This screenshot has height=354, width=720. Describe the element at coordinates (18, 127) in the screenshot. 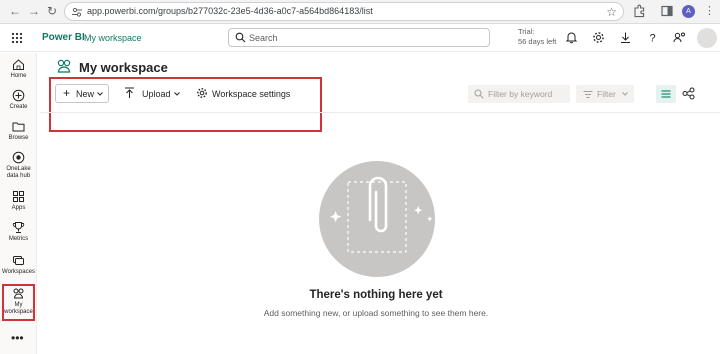

I see `folder-icon` at that location.